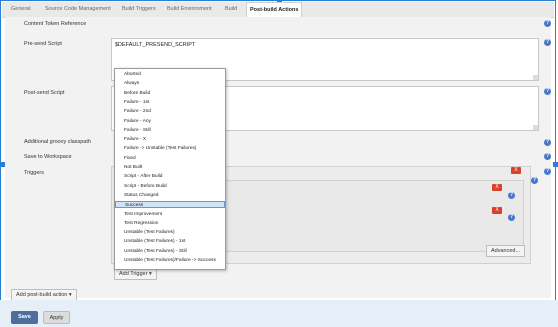 The width and height of the screenshot is (558, 327). What do you see at coordinates (170, 83) in the screenshot?
I see `menu-item: Always` at bounding box center [170, 83].